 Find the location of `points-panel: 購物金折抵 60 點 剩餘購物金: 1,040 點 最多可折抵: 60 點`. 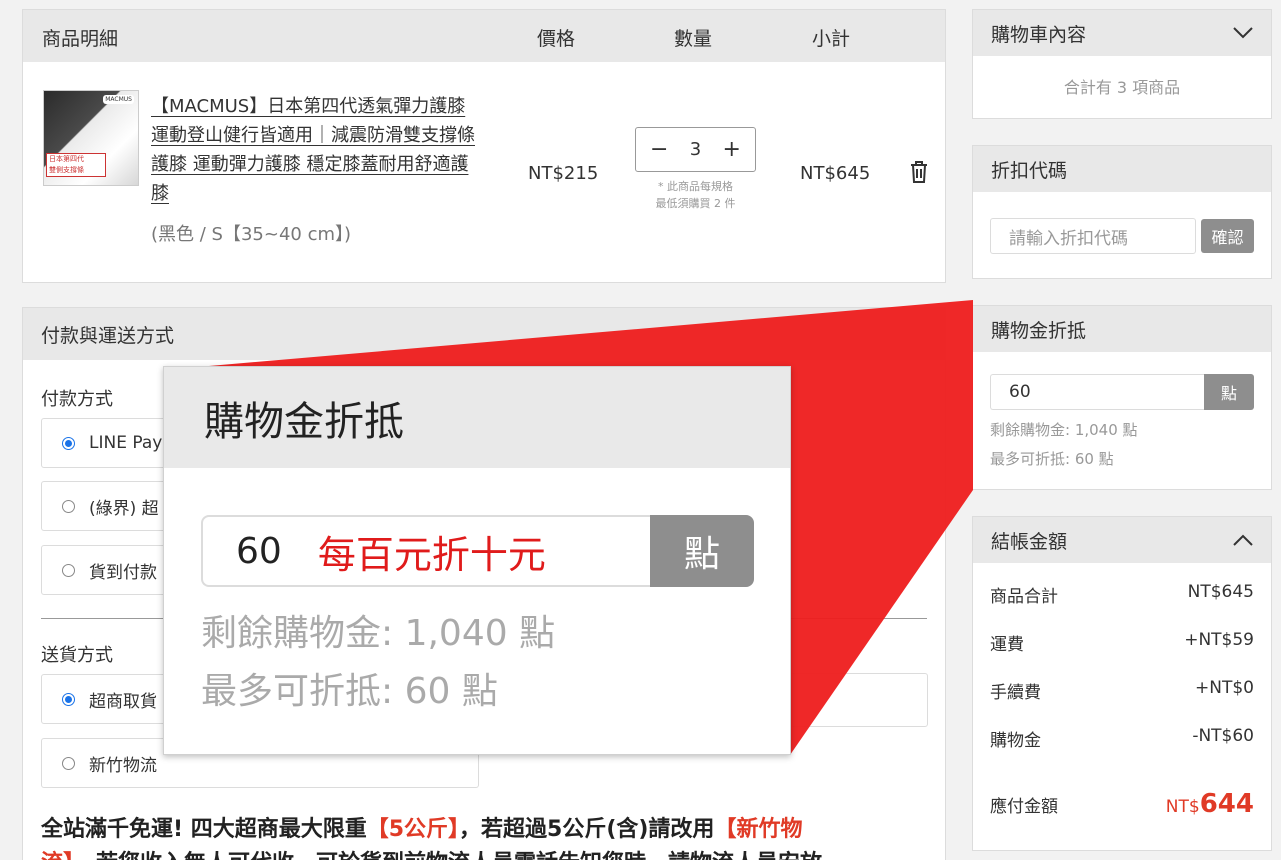

points-panel: 購物金折抵 60 點 剩餘購物金: 1,040 點 最多可折抵: 60 點 is located at coordinates (1122, 397).